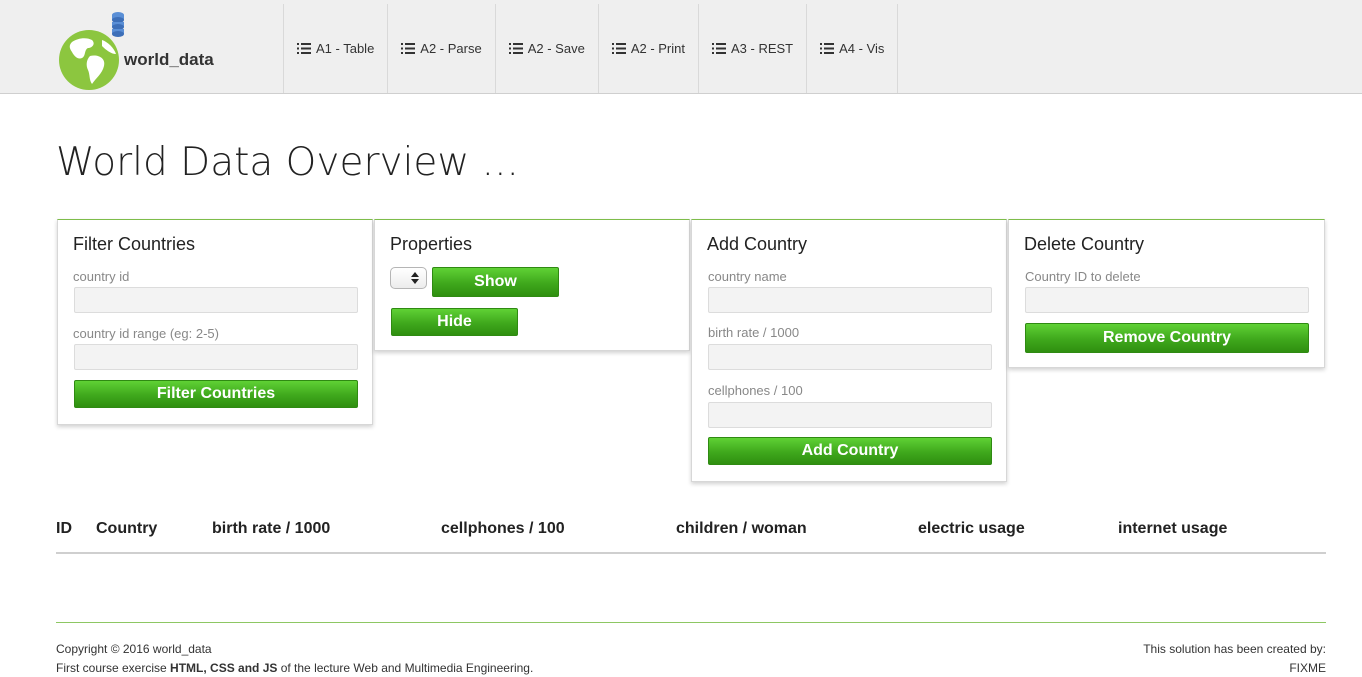 This screenshot has width=1362, height=677. I want to click on footer-course-bold: HTML, CSS and JS, so click(224, 668).